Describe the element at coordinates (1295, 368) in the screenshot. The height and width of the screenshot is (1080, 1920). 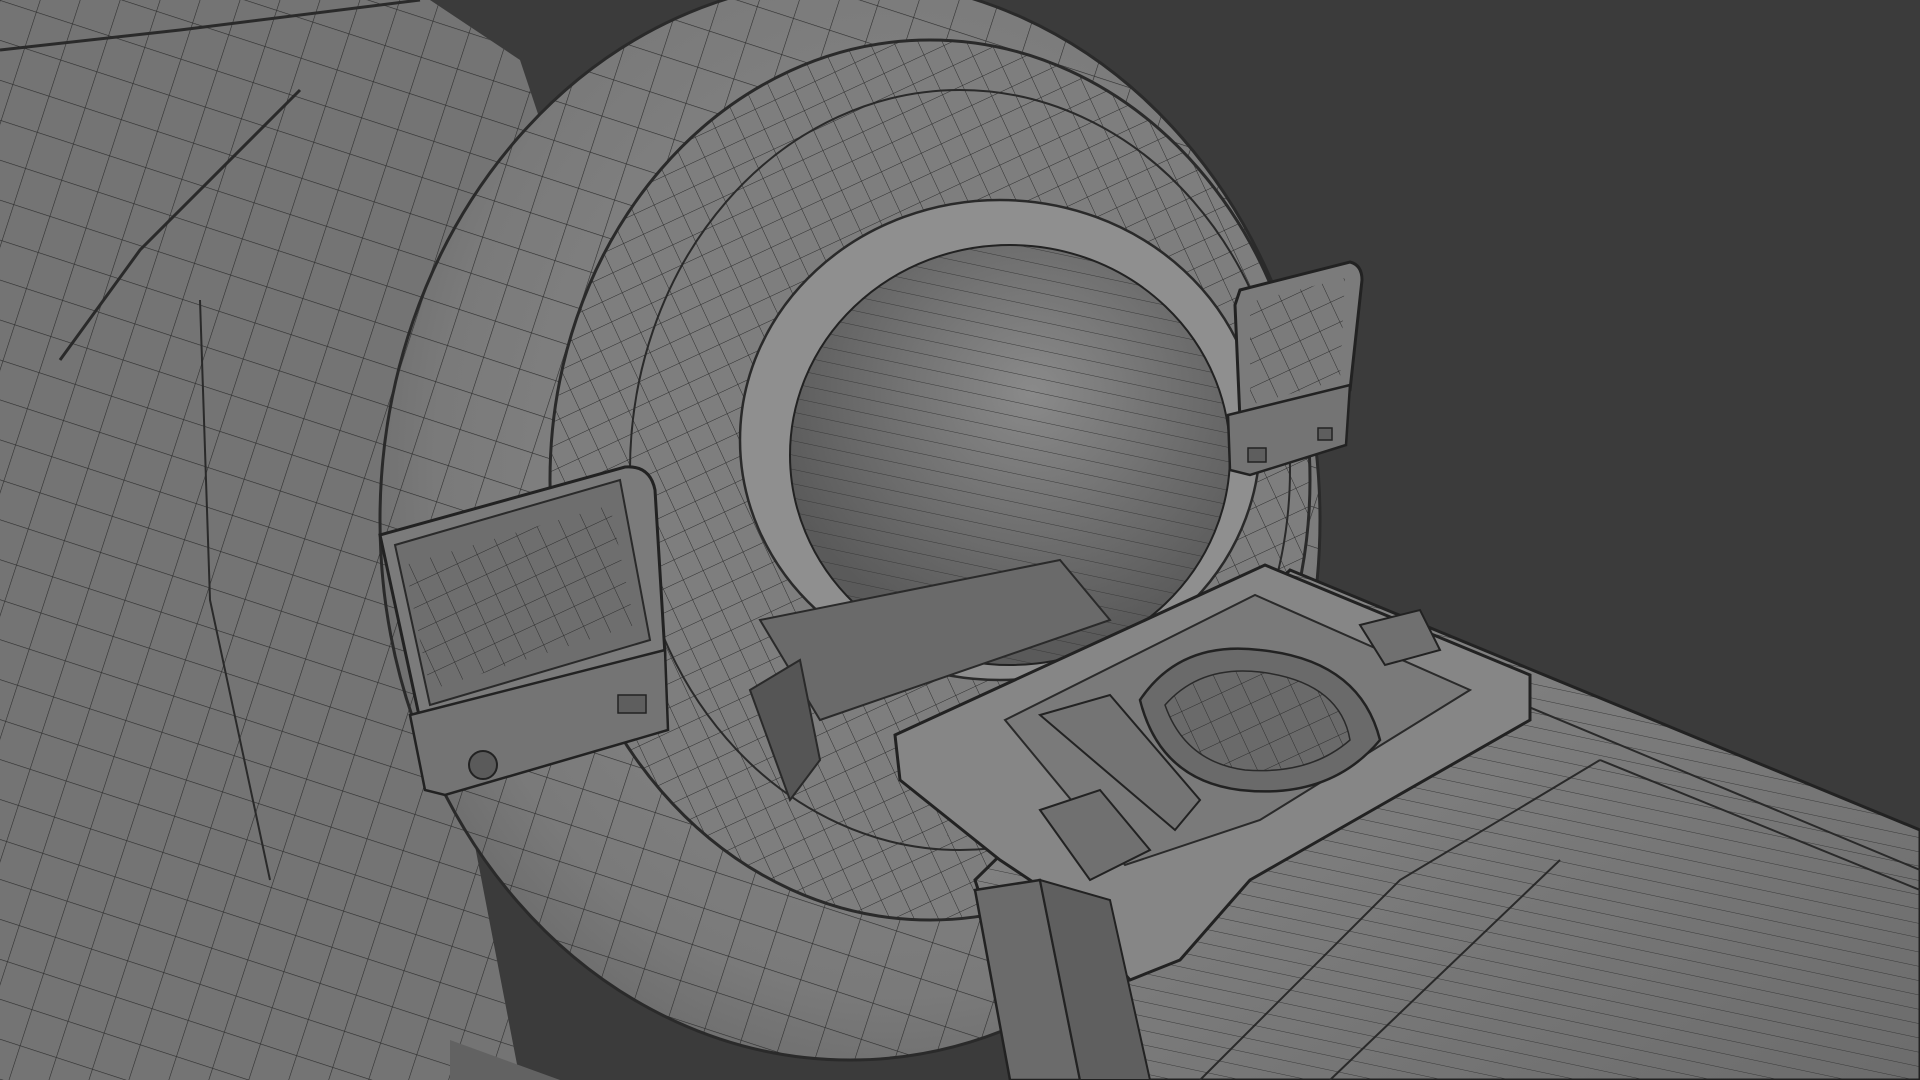
I see `right-control-panel` at that location.